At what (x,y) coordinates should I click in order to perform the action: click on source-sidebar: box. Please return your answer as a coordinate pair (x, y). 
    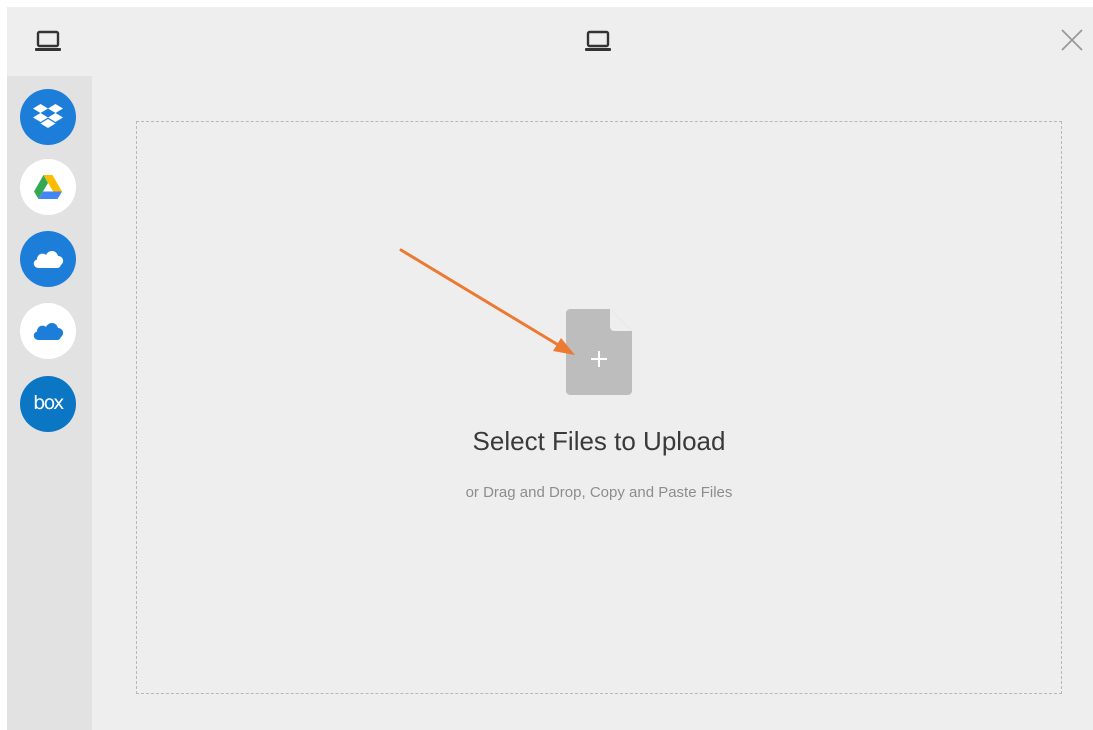
    Looking at the image, I should click on (49, 403).